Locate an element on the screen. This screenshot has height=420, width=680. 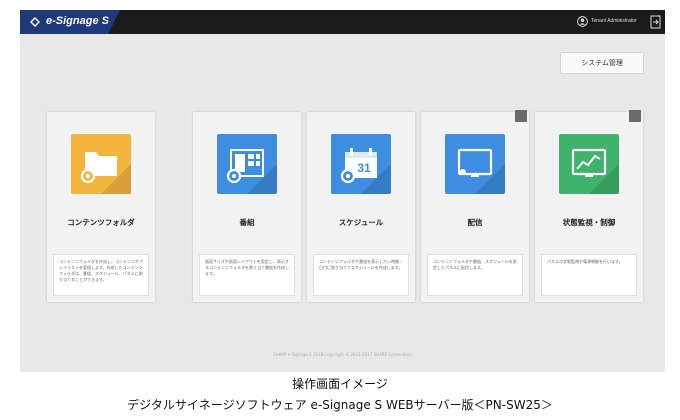
calendar-gear-icon: 31 is located at coordinates (365, 171).